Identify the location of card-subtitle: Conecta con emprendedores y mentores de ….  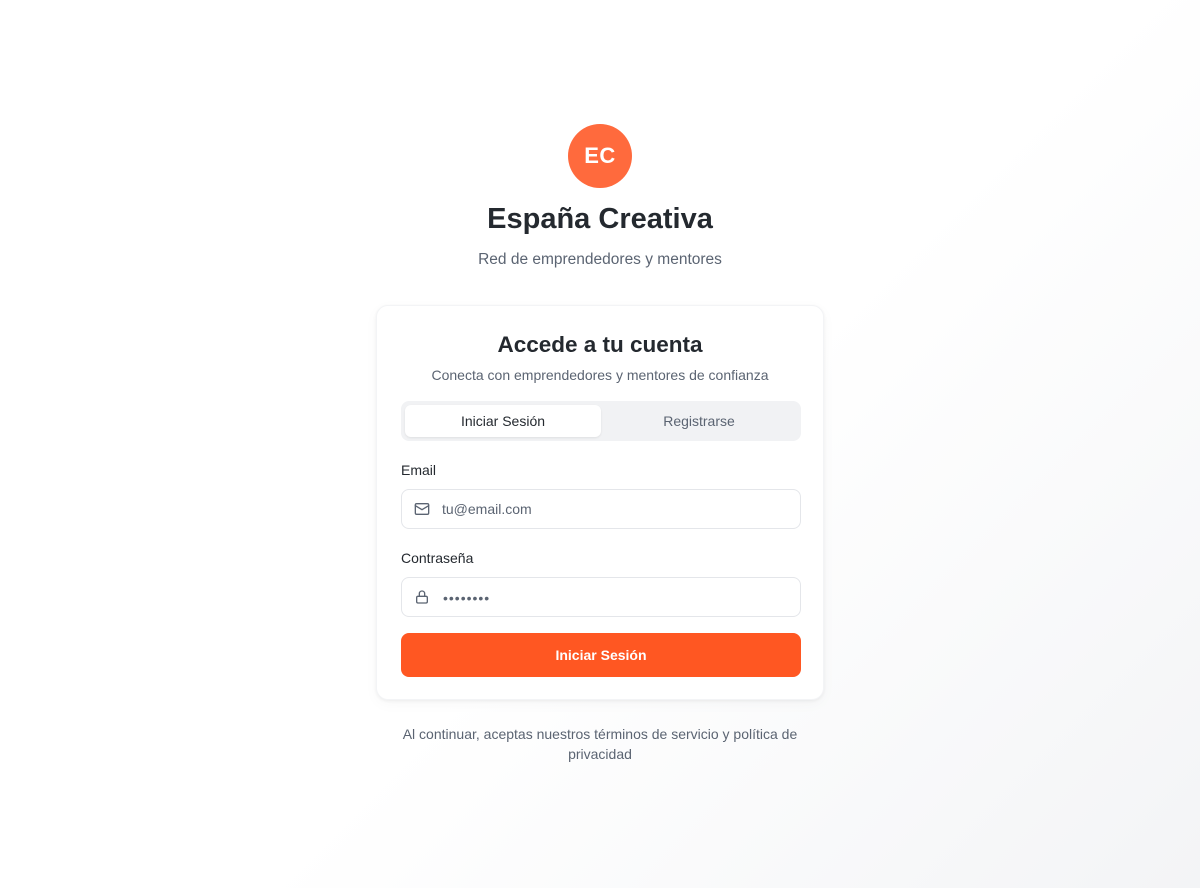
(600, 375).